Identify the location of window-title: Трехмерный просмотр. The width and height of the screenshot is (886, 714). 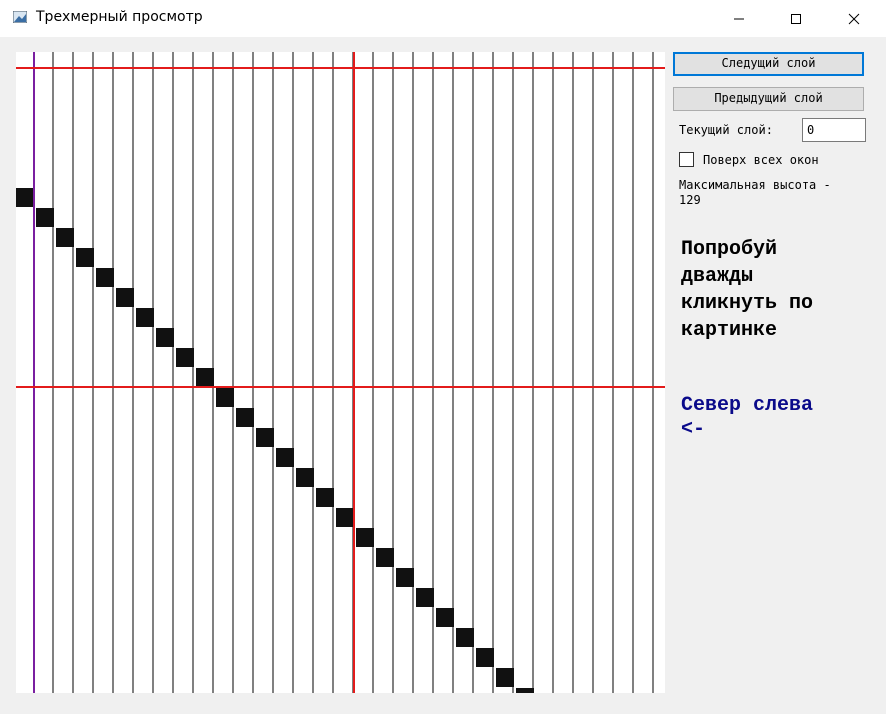
(119, 17).